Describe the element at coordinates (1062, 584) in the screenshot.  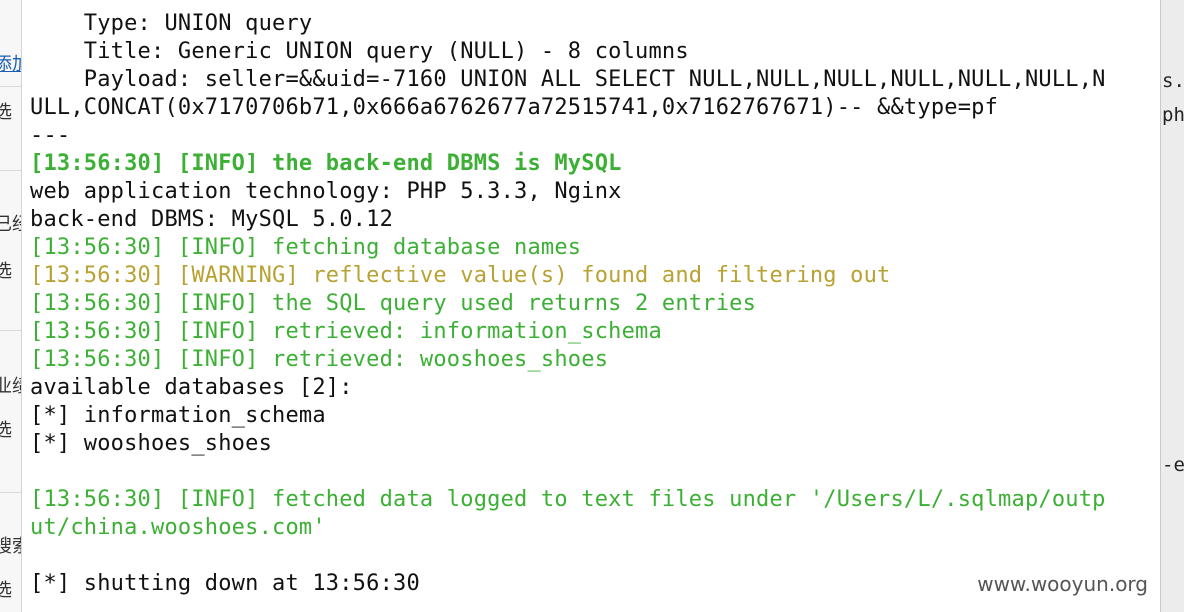
I see `watermark: www.wooyun.org` at that location.